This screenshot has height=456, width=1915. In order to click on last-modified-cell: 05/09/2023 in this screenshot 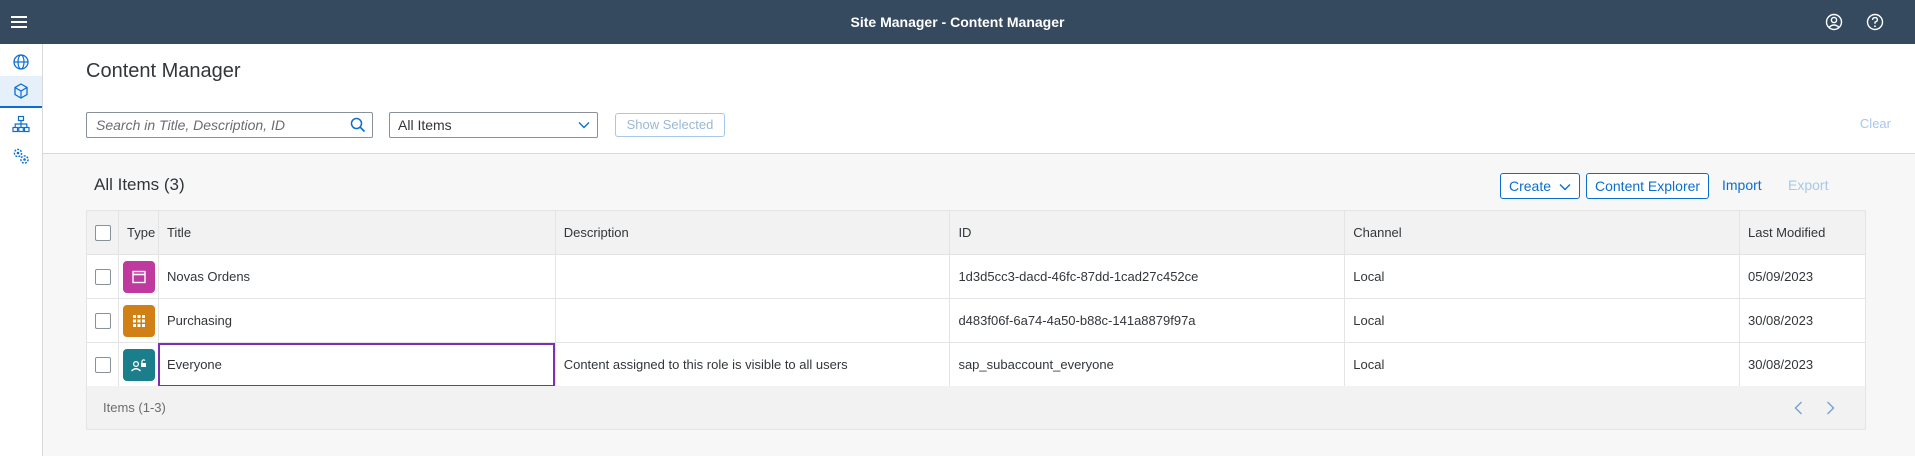, I will do `click(1802, 276)`.